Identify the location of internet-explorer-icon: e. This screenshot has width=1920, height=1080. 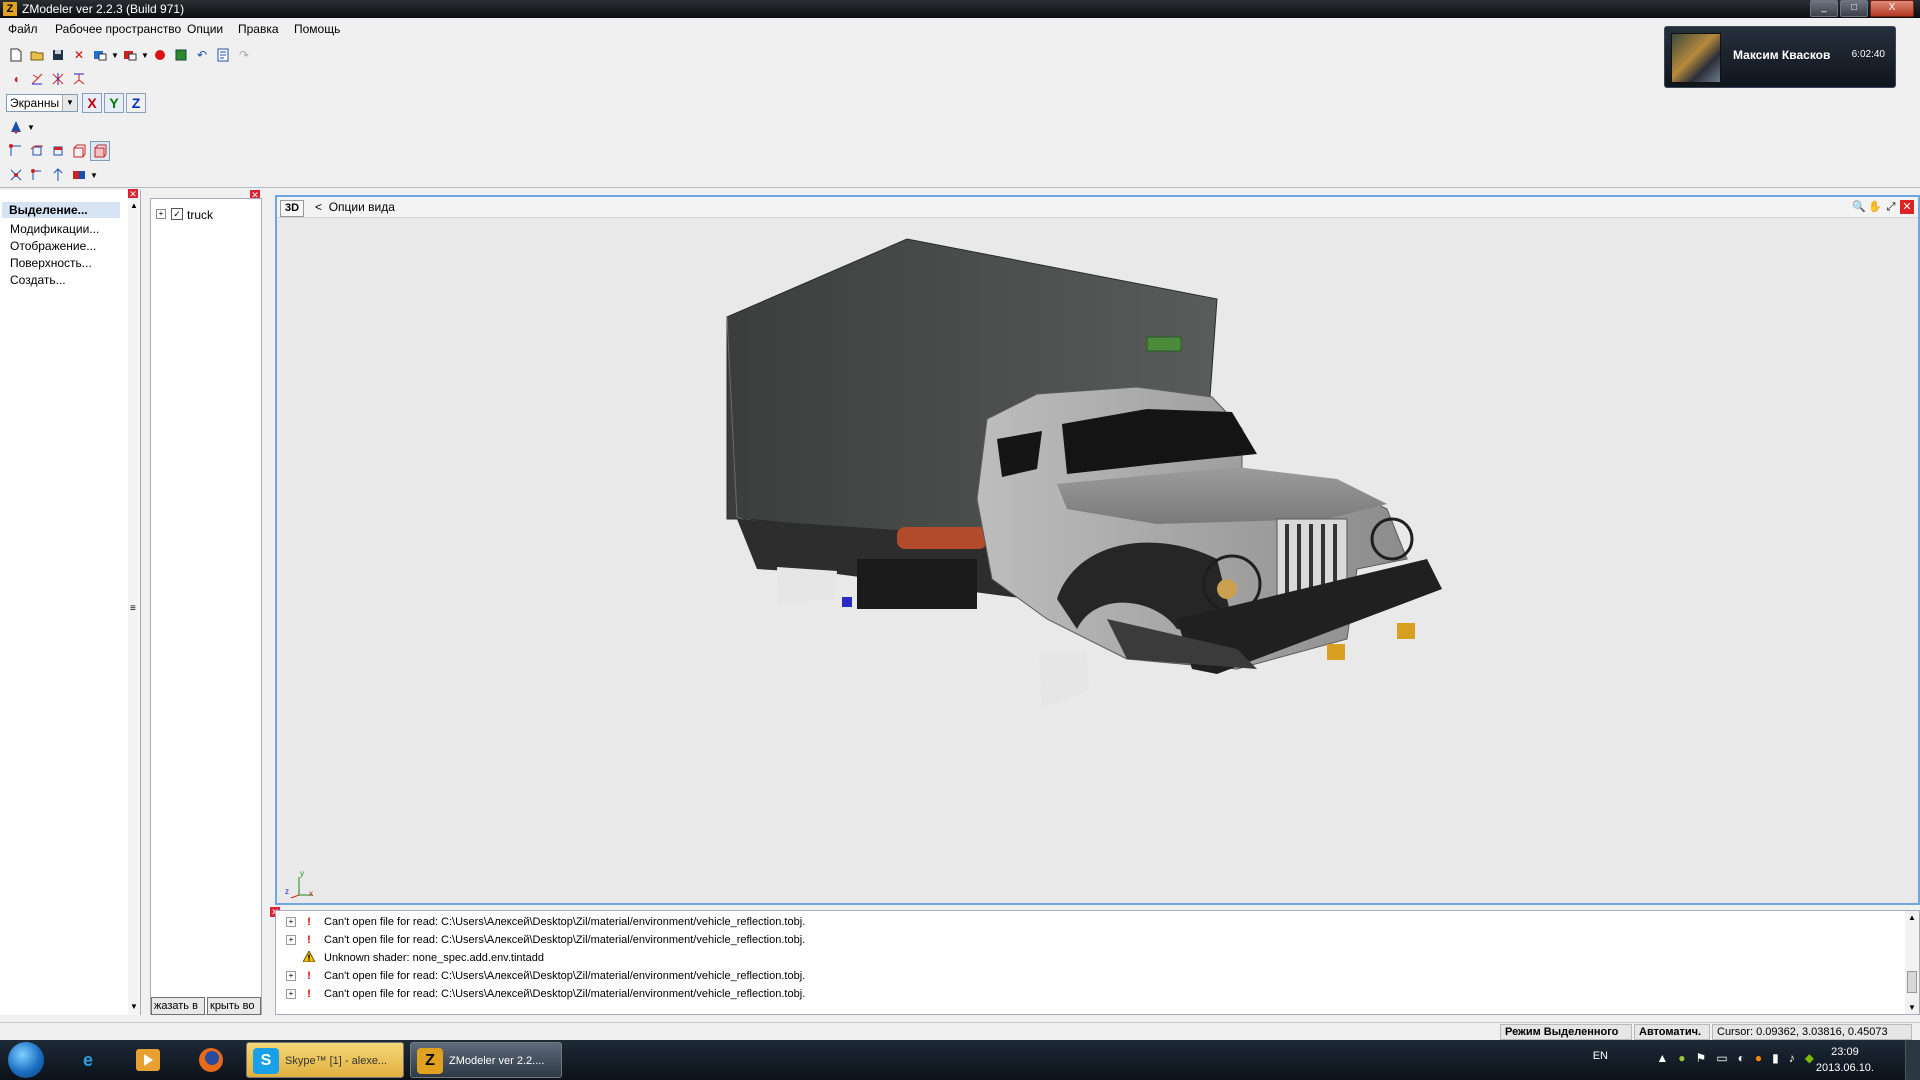
(88, 1060).